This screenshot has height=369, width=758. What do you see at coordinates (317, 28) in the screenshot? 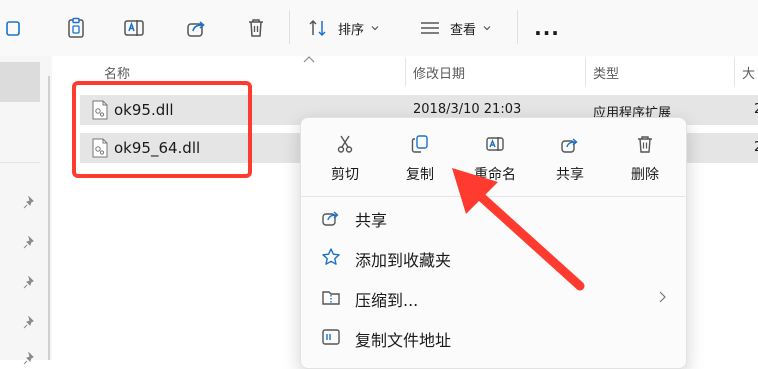
I see `sort-icon` at bounding box center [317, 28].